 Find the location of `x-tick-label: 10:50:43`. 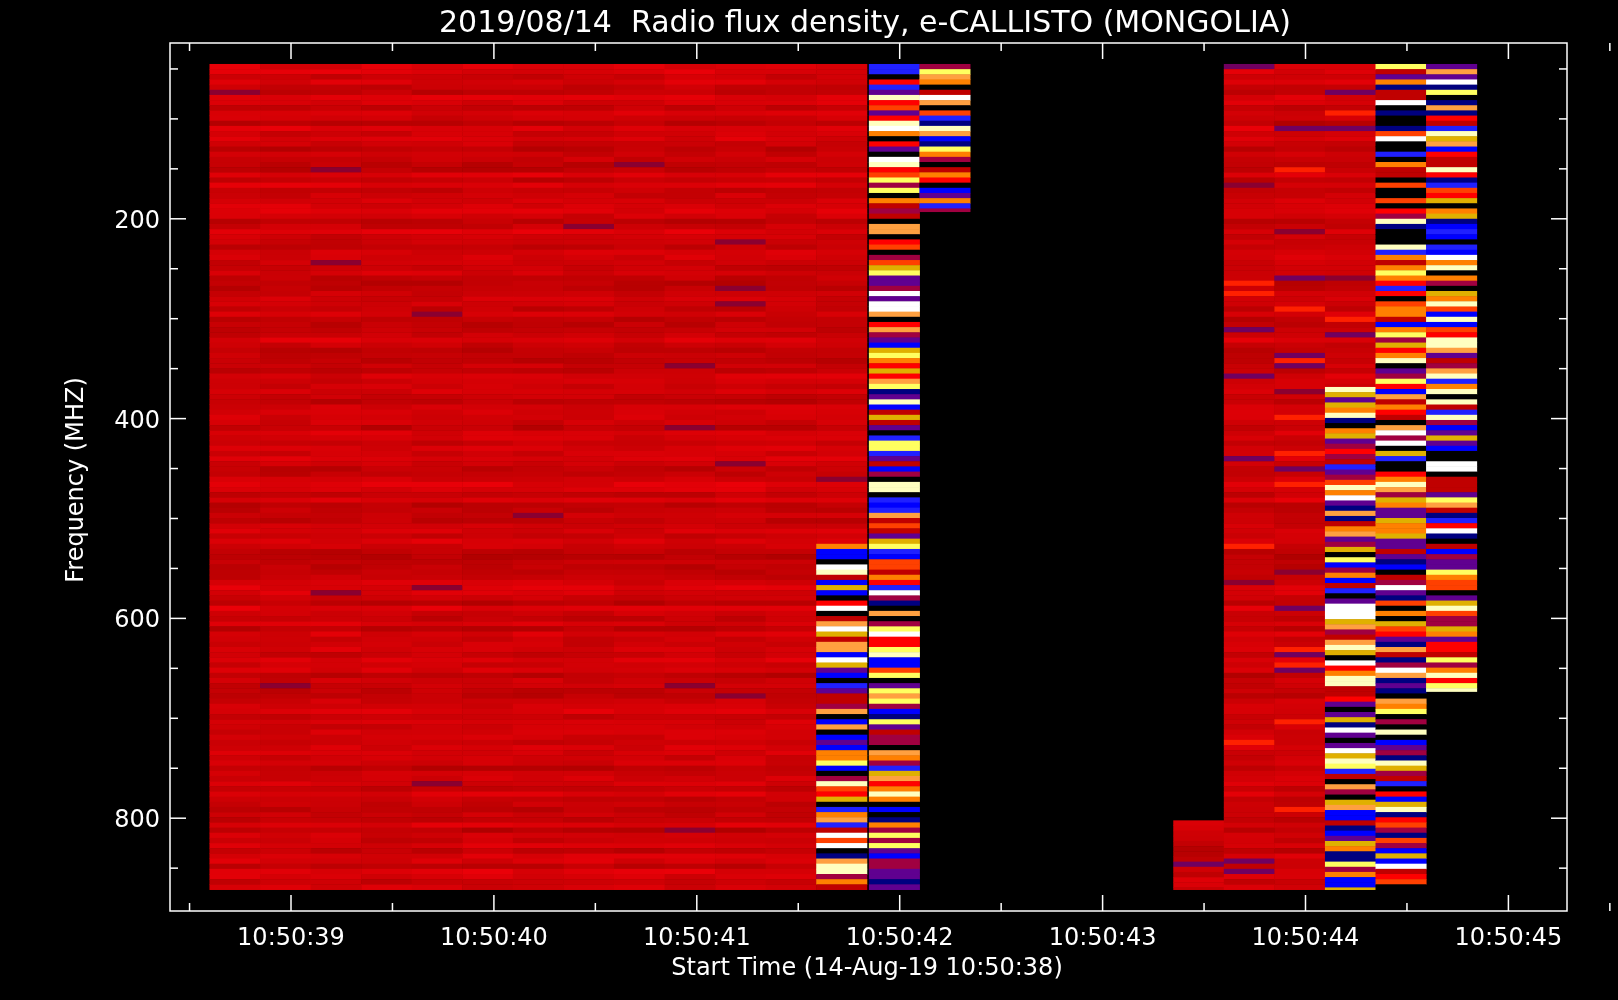

x-tick-label: 10:50:43 is located at coordinates (1102, 937).